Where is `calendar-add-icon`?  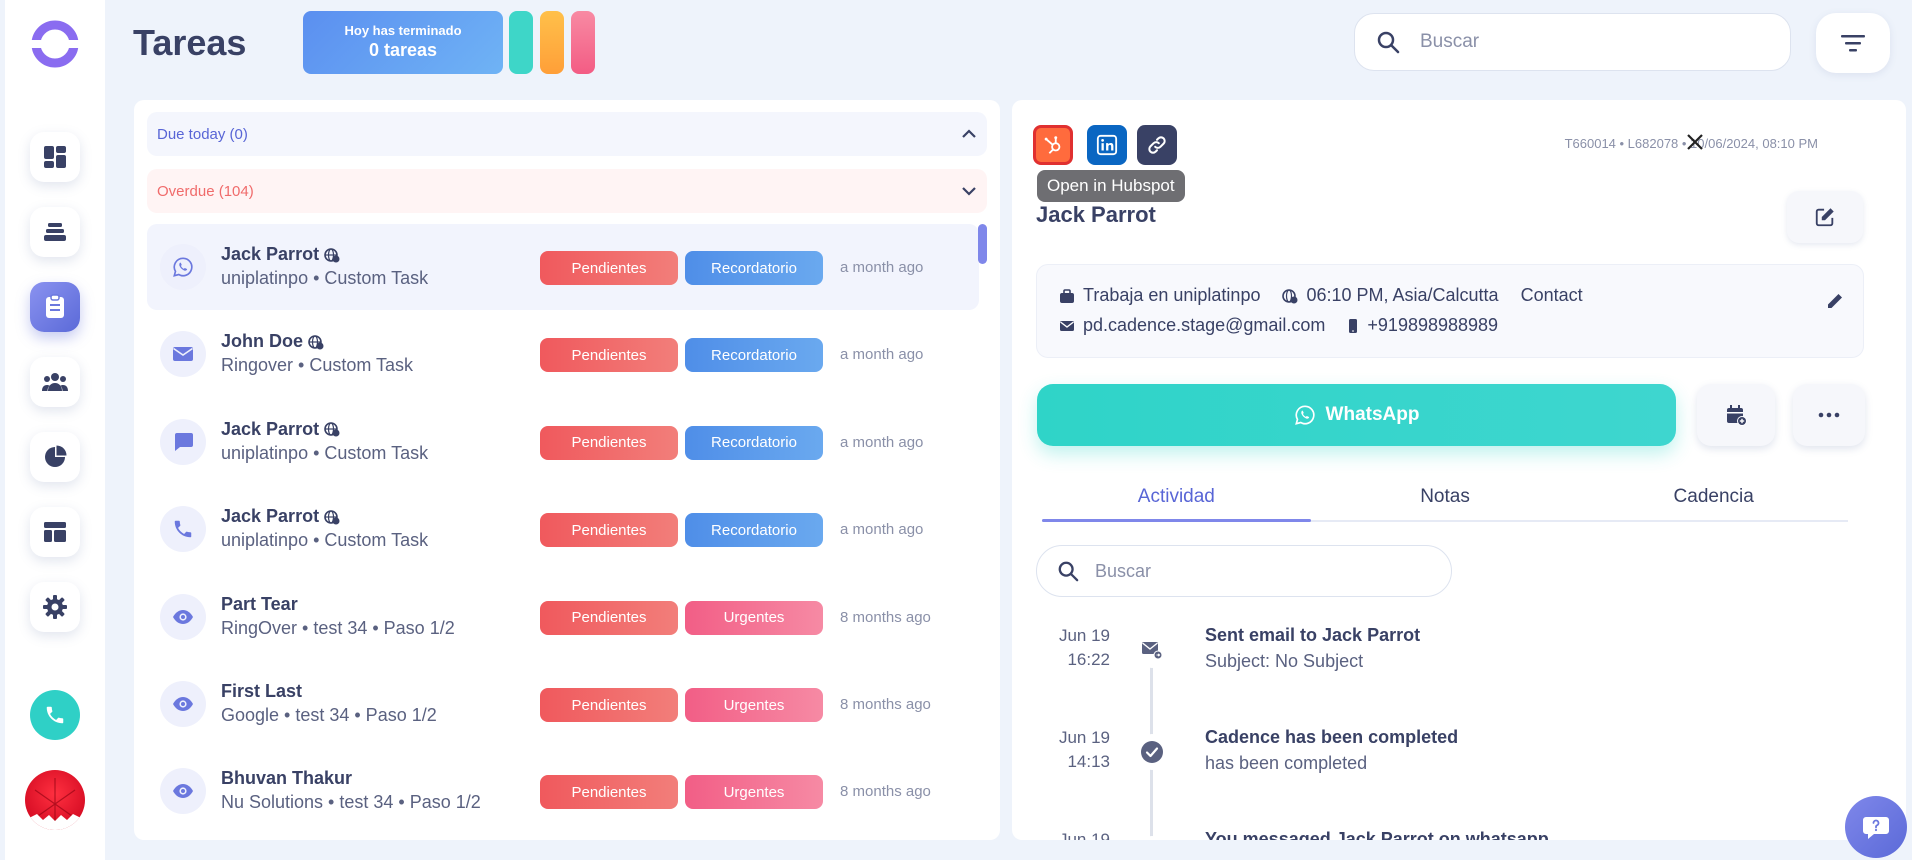 calendar-add-icon is located at coordinates (1736, 415).